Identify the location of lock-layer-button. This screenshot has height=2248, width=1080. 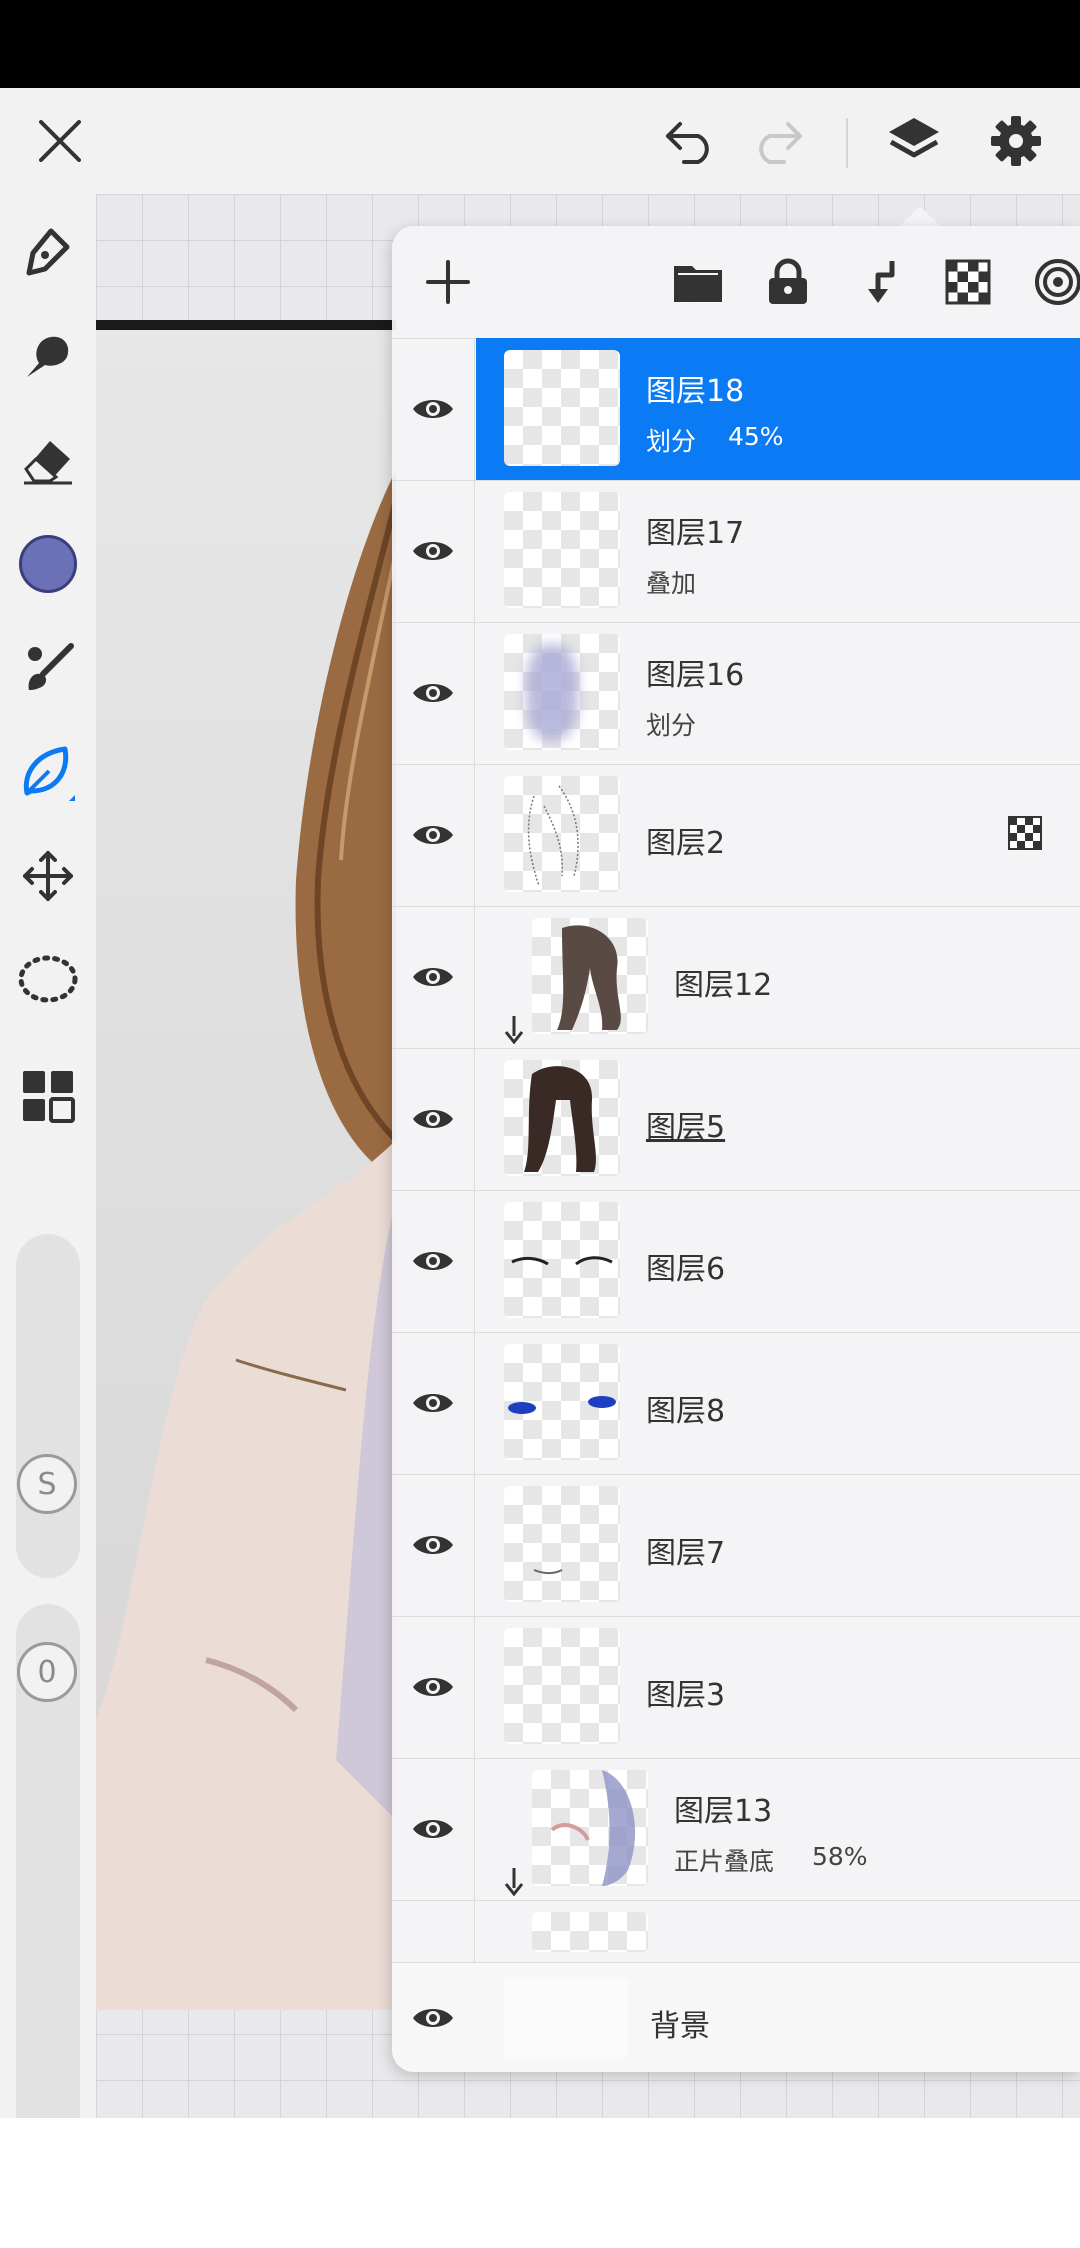
(788, 282).